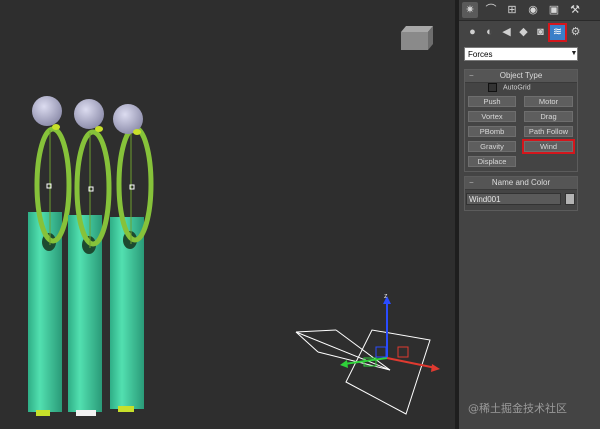 This screenshot has height=429, width=600. I want to click on utilities-hammer-icon: ⚒, so click(575, 10).